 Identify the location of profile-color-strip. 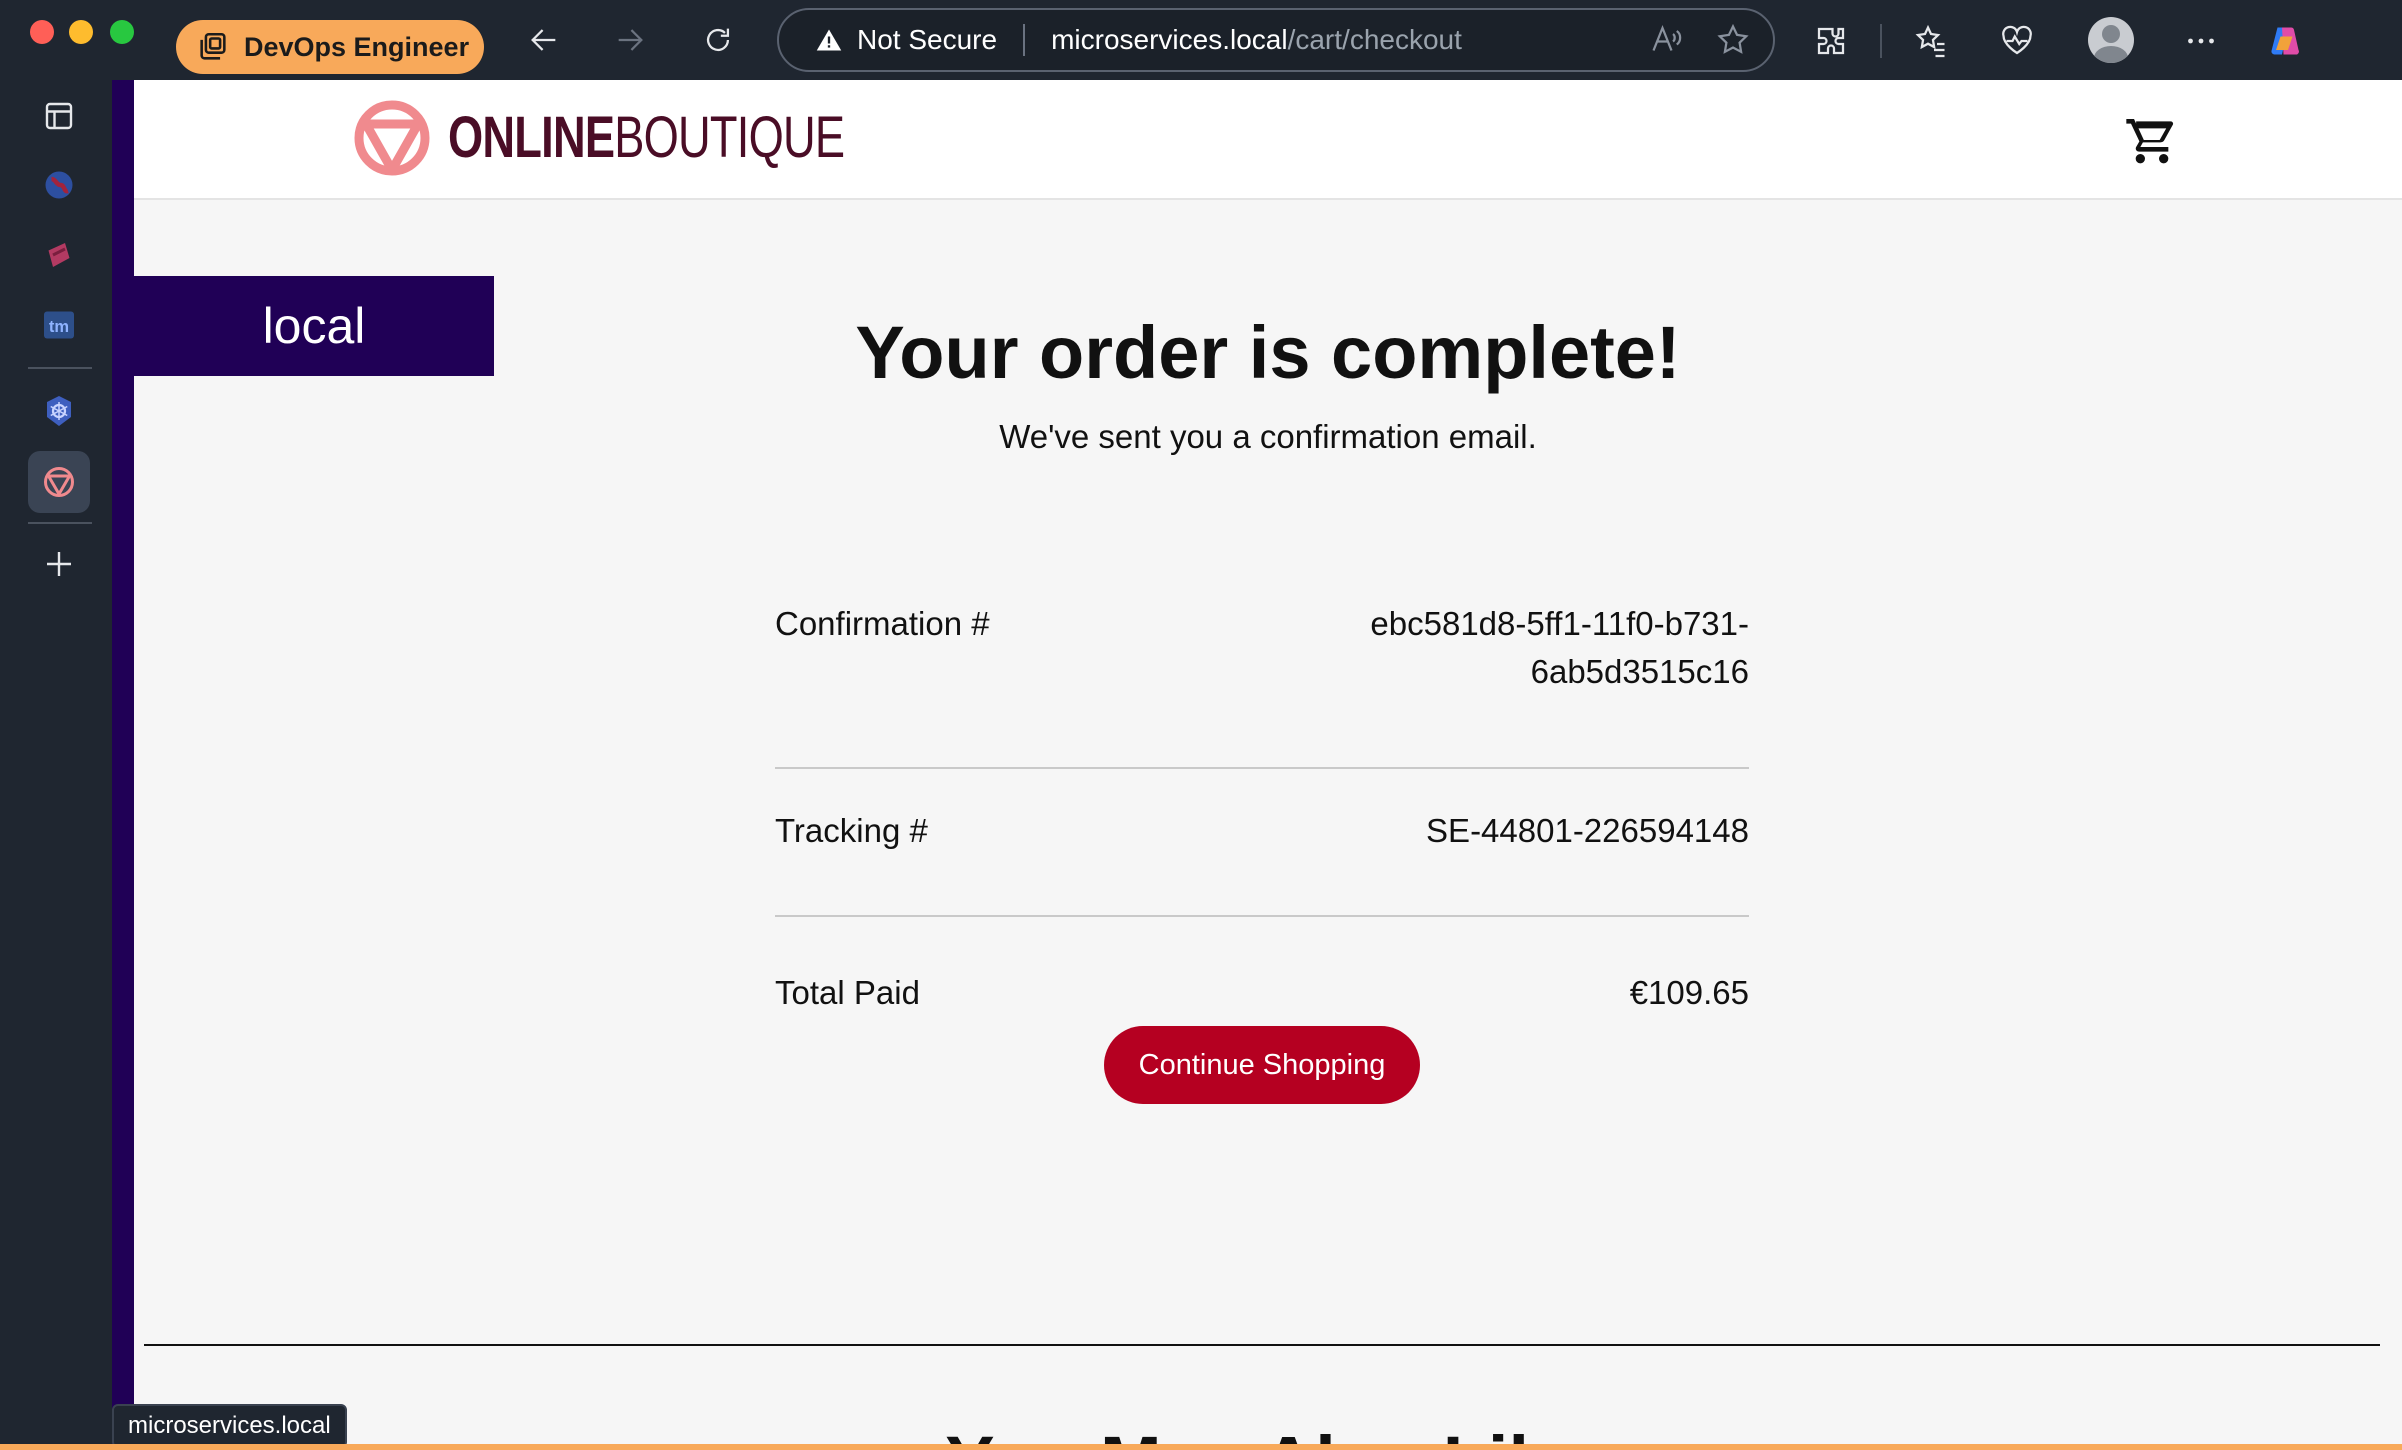
(1201, 1447).